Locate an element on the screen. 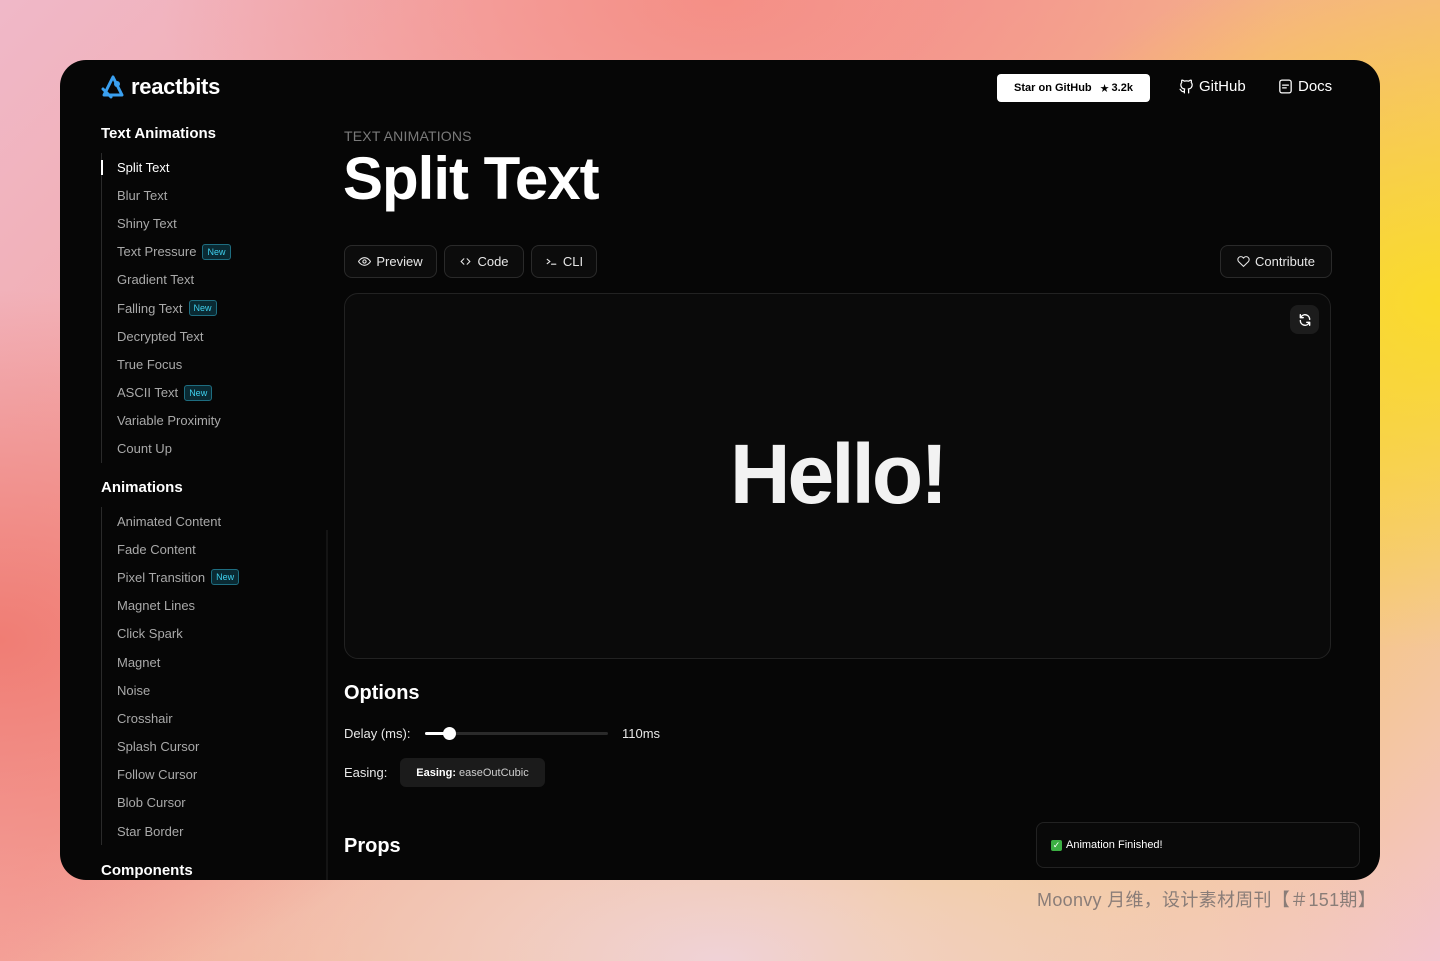 The height and width of the screenshot is (961, 1440). sidebar-item-label: Text Pressure is located at coordinates (157, 252).